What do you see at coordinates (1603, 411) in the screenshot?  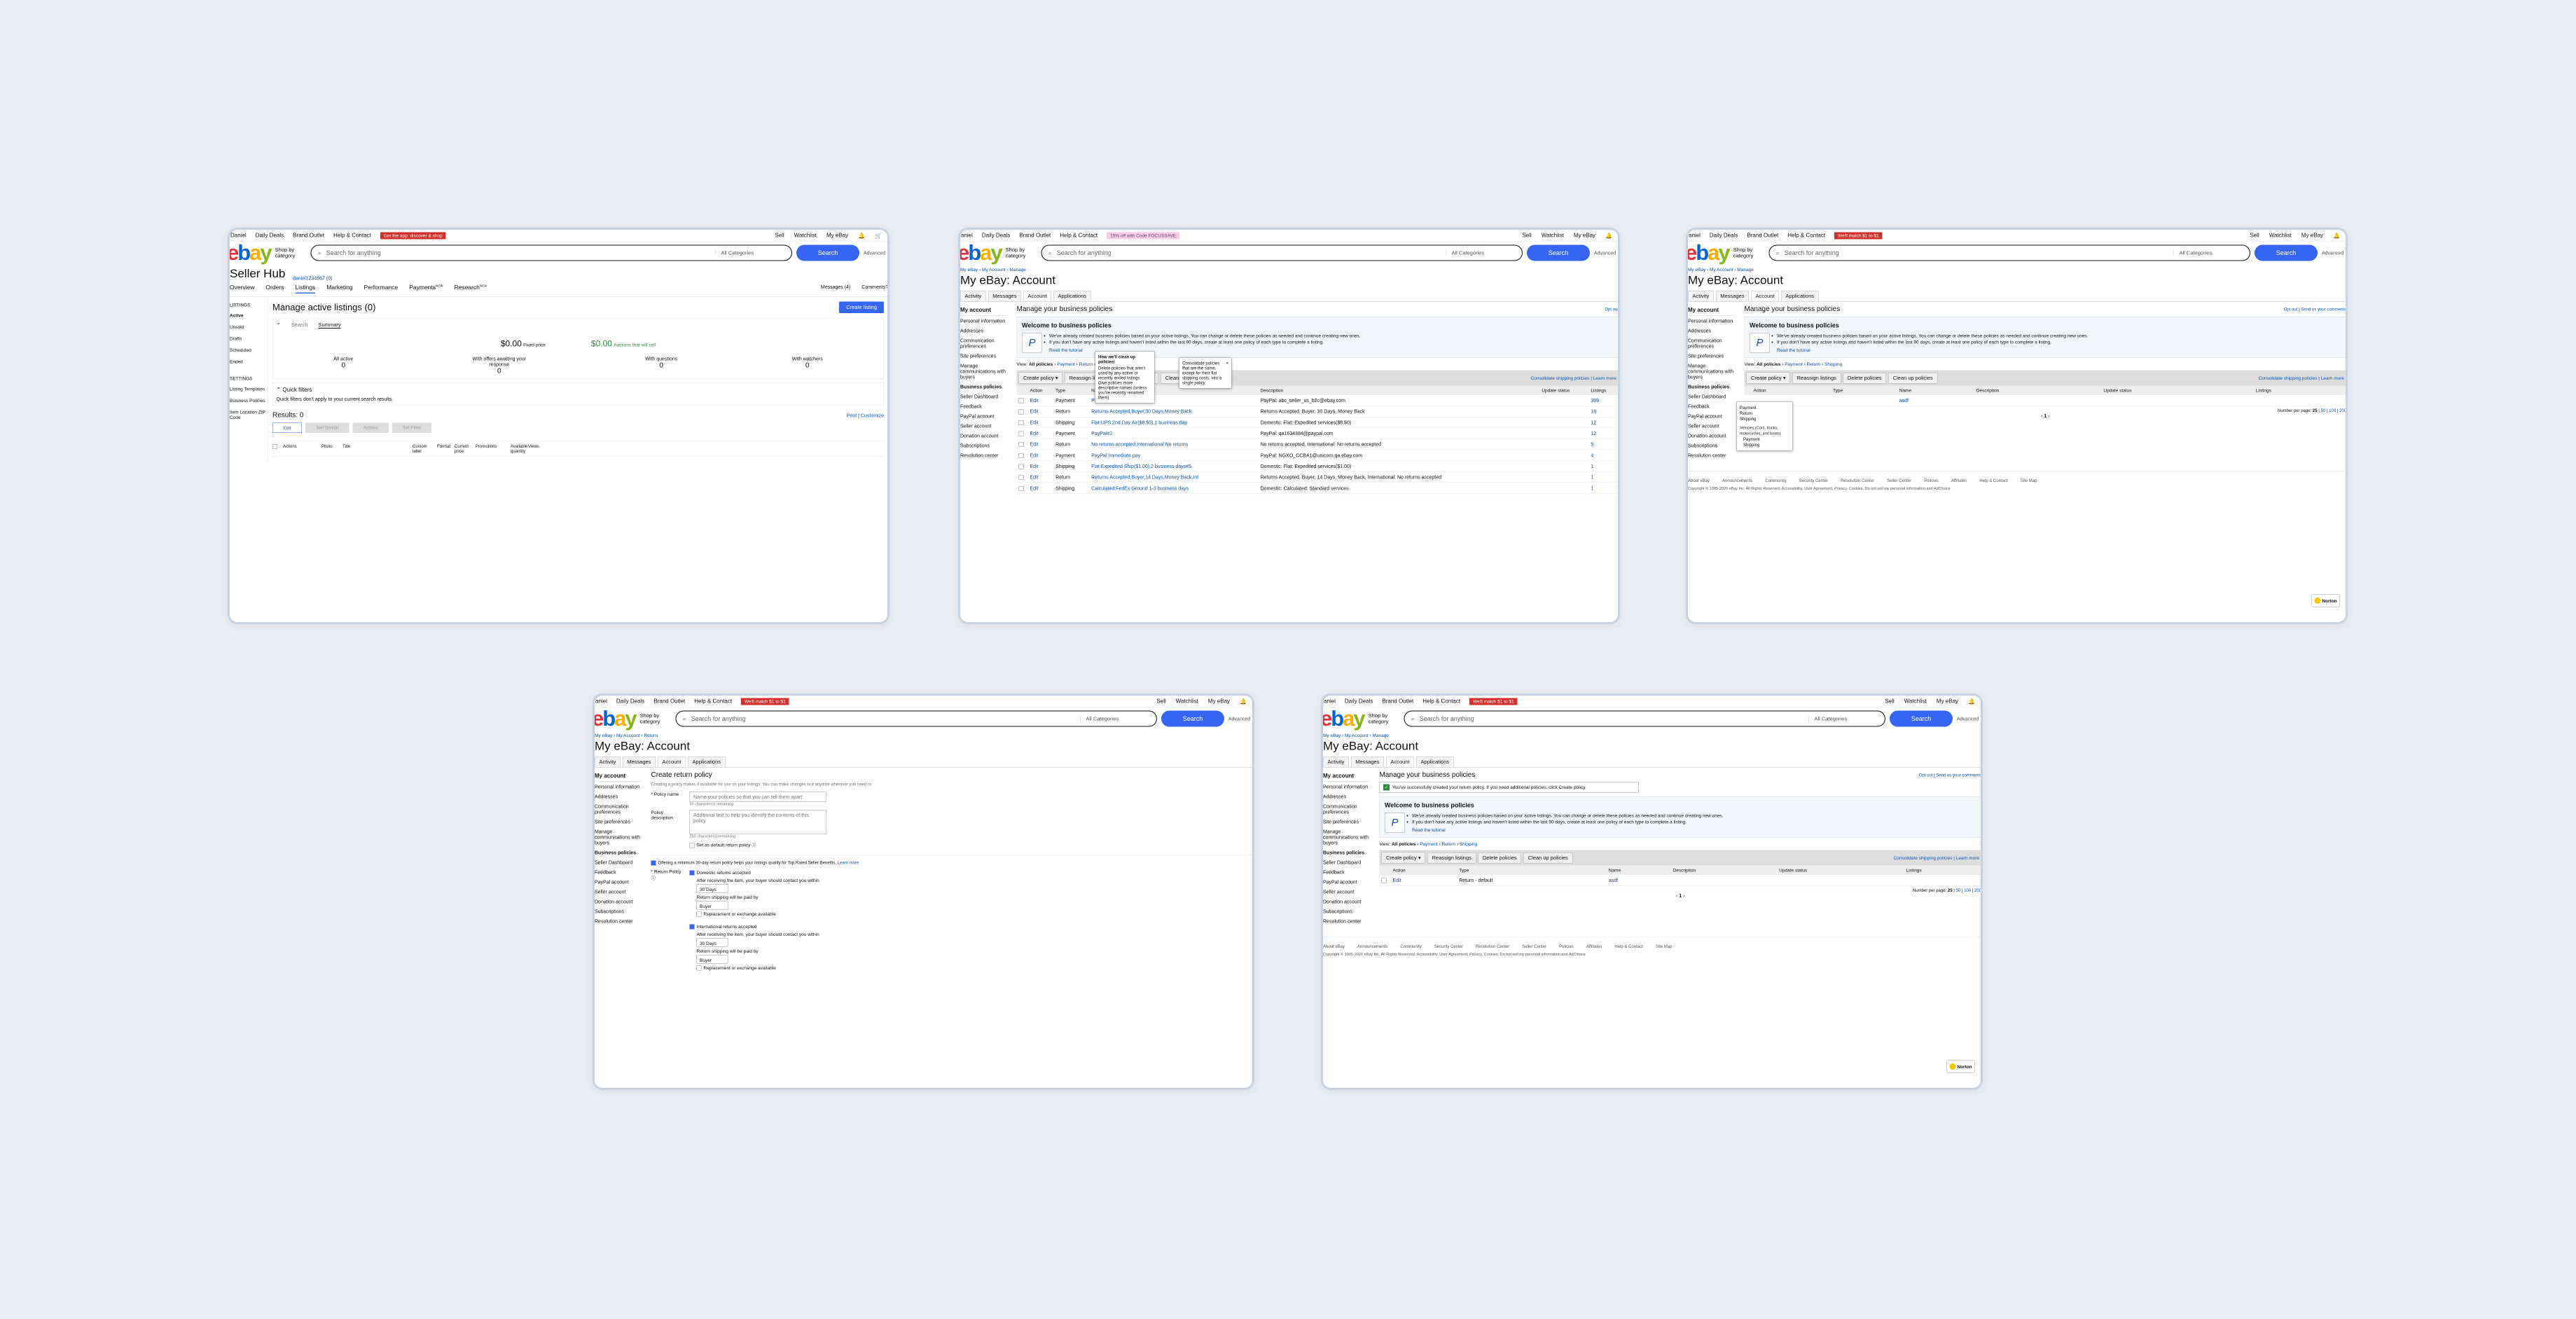 I see `policy-listings: 16` at bounding box center [1603, 411].